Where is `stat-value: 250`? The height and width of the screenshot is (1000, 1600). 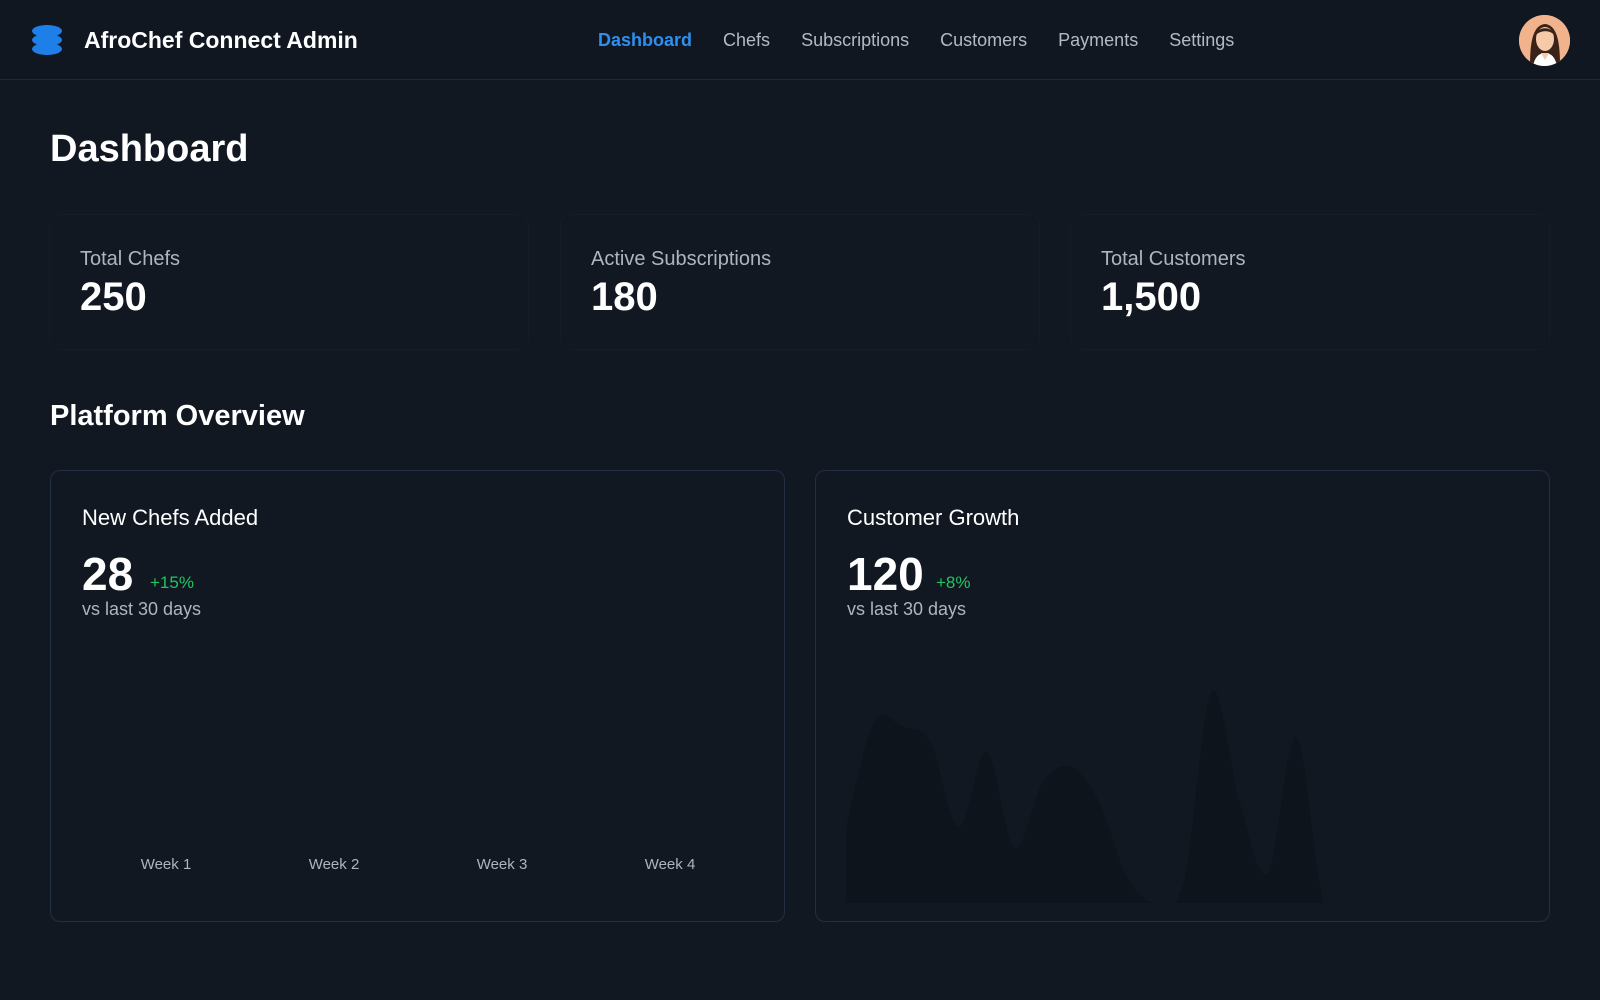 stat-value: 250 is located at coordinates (113, 297).